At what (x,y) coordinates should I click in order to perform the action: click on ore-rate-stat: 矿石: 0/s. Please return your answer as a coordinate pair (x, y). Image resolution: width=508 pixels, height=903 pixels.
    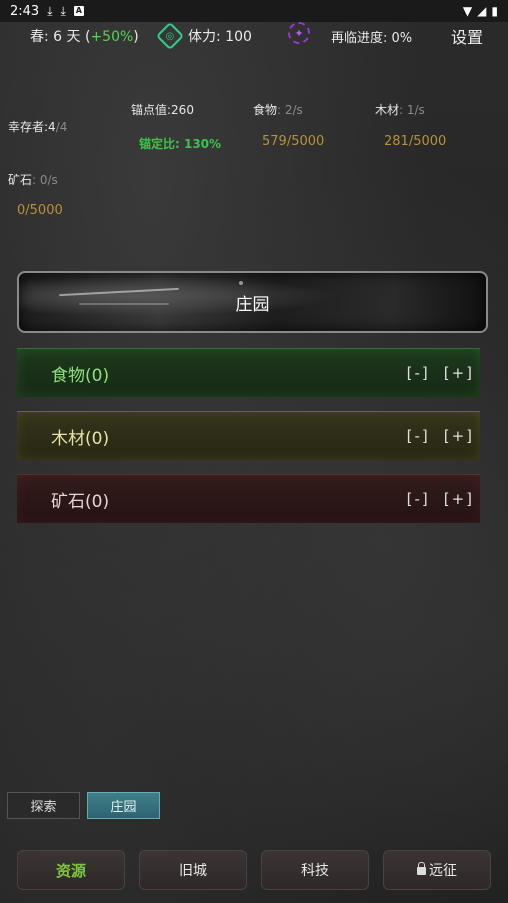
    Looking at the image, I should click on (33, 180).